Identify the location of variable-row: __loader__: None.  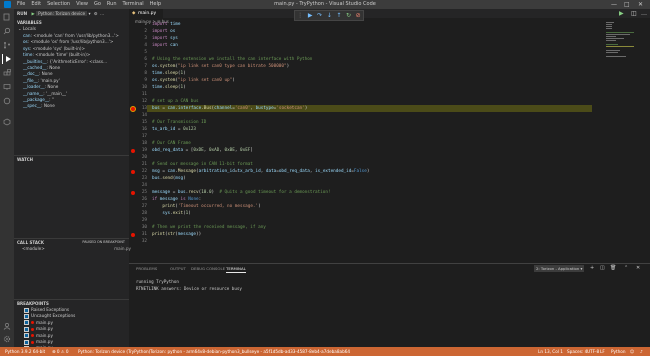
(76, 87).